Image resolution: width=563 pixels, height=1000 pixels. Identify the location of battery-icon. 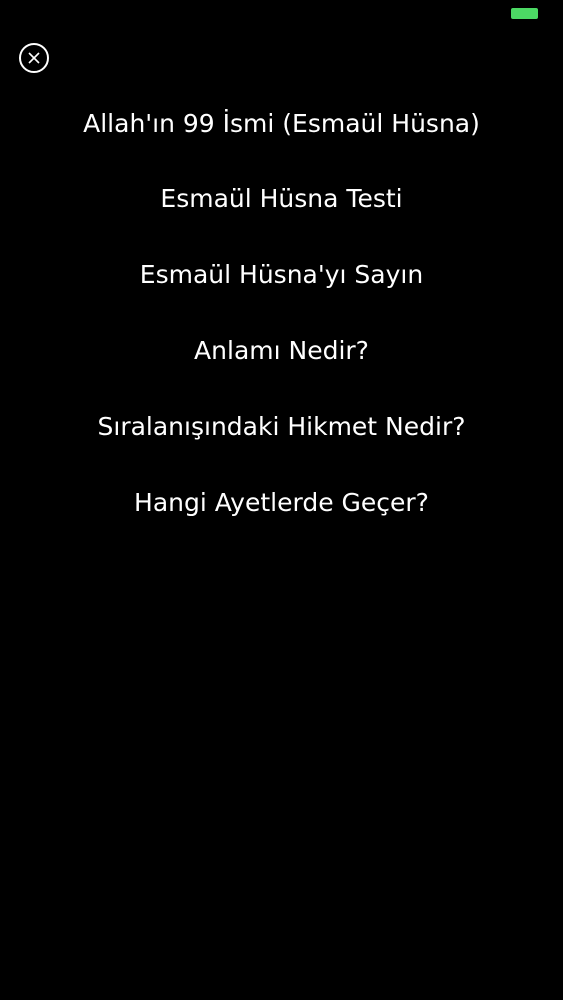
(524, 13).